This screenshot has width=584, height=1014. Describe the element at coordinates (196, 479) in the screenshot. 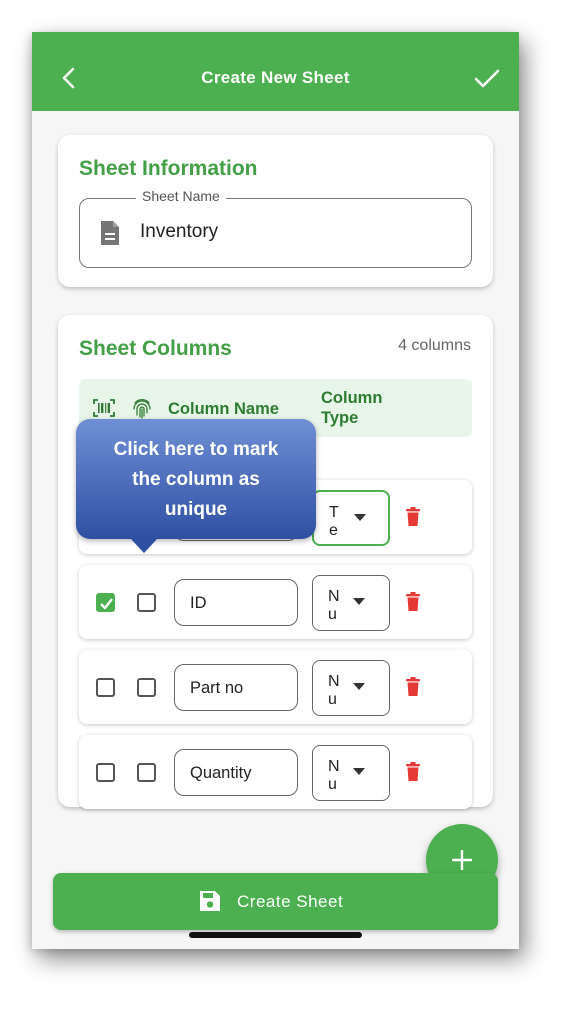

I see `unique-tooltip: Click here to mark the column as unique` at that location.